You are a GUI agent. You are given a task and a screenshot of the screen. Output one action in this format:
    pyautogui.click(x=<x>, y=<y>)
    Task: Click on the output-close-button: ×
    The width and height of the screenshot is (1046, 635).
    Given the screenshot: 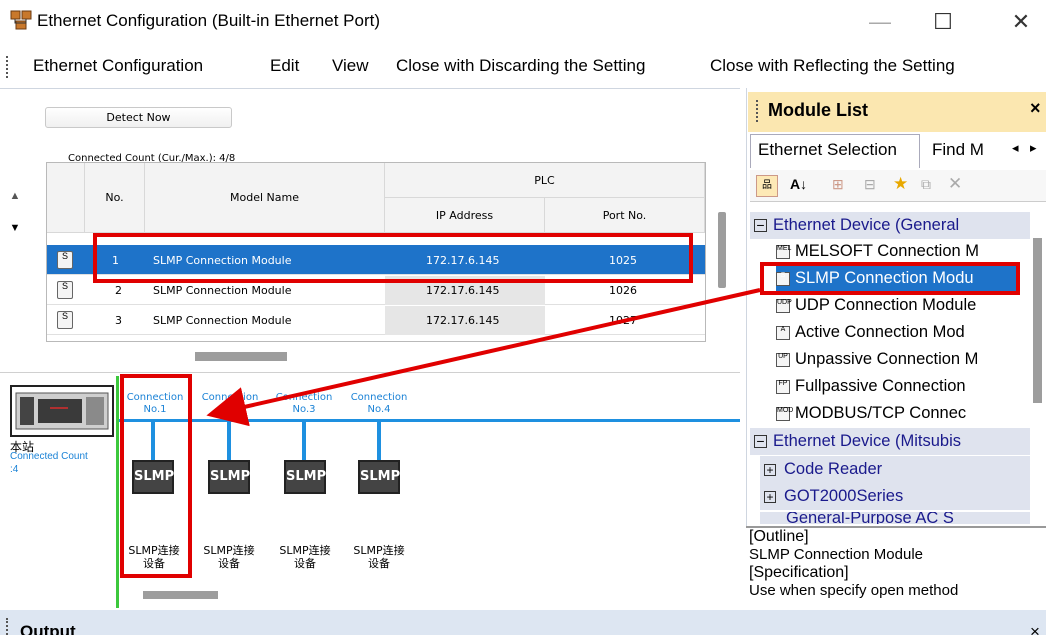 What is the action you would take?
    pyautogui.click(x=1035, y=628)
    